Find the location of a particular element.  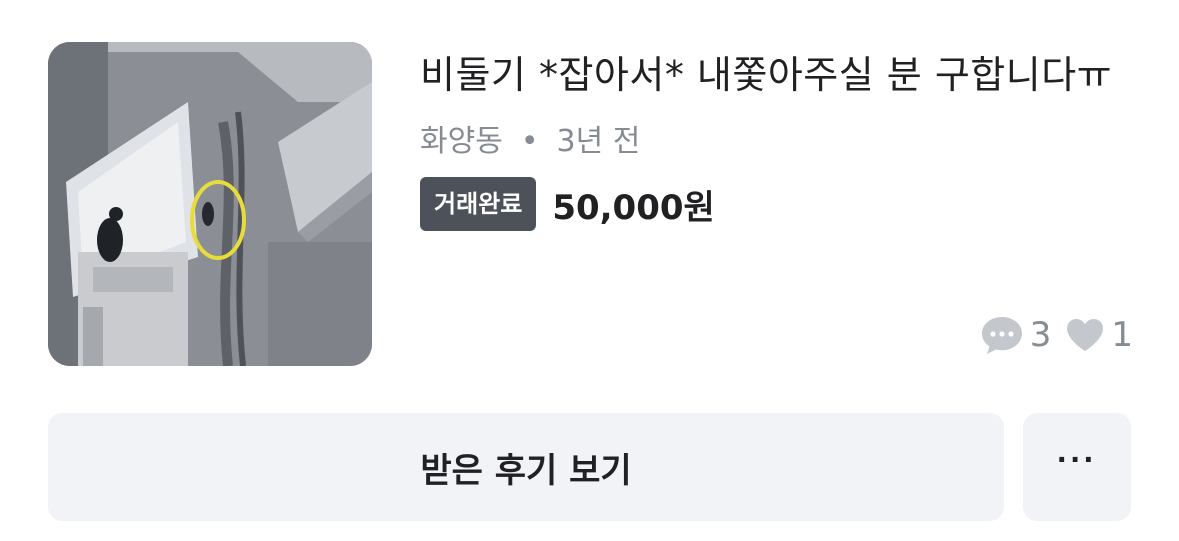

heart-icon is located at coordinates (1085, 335).